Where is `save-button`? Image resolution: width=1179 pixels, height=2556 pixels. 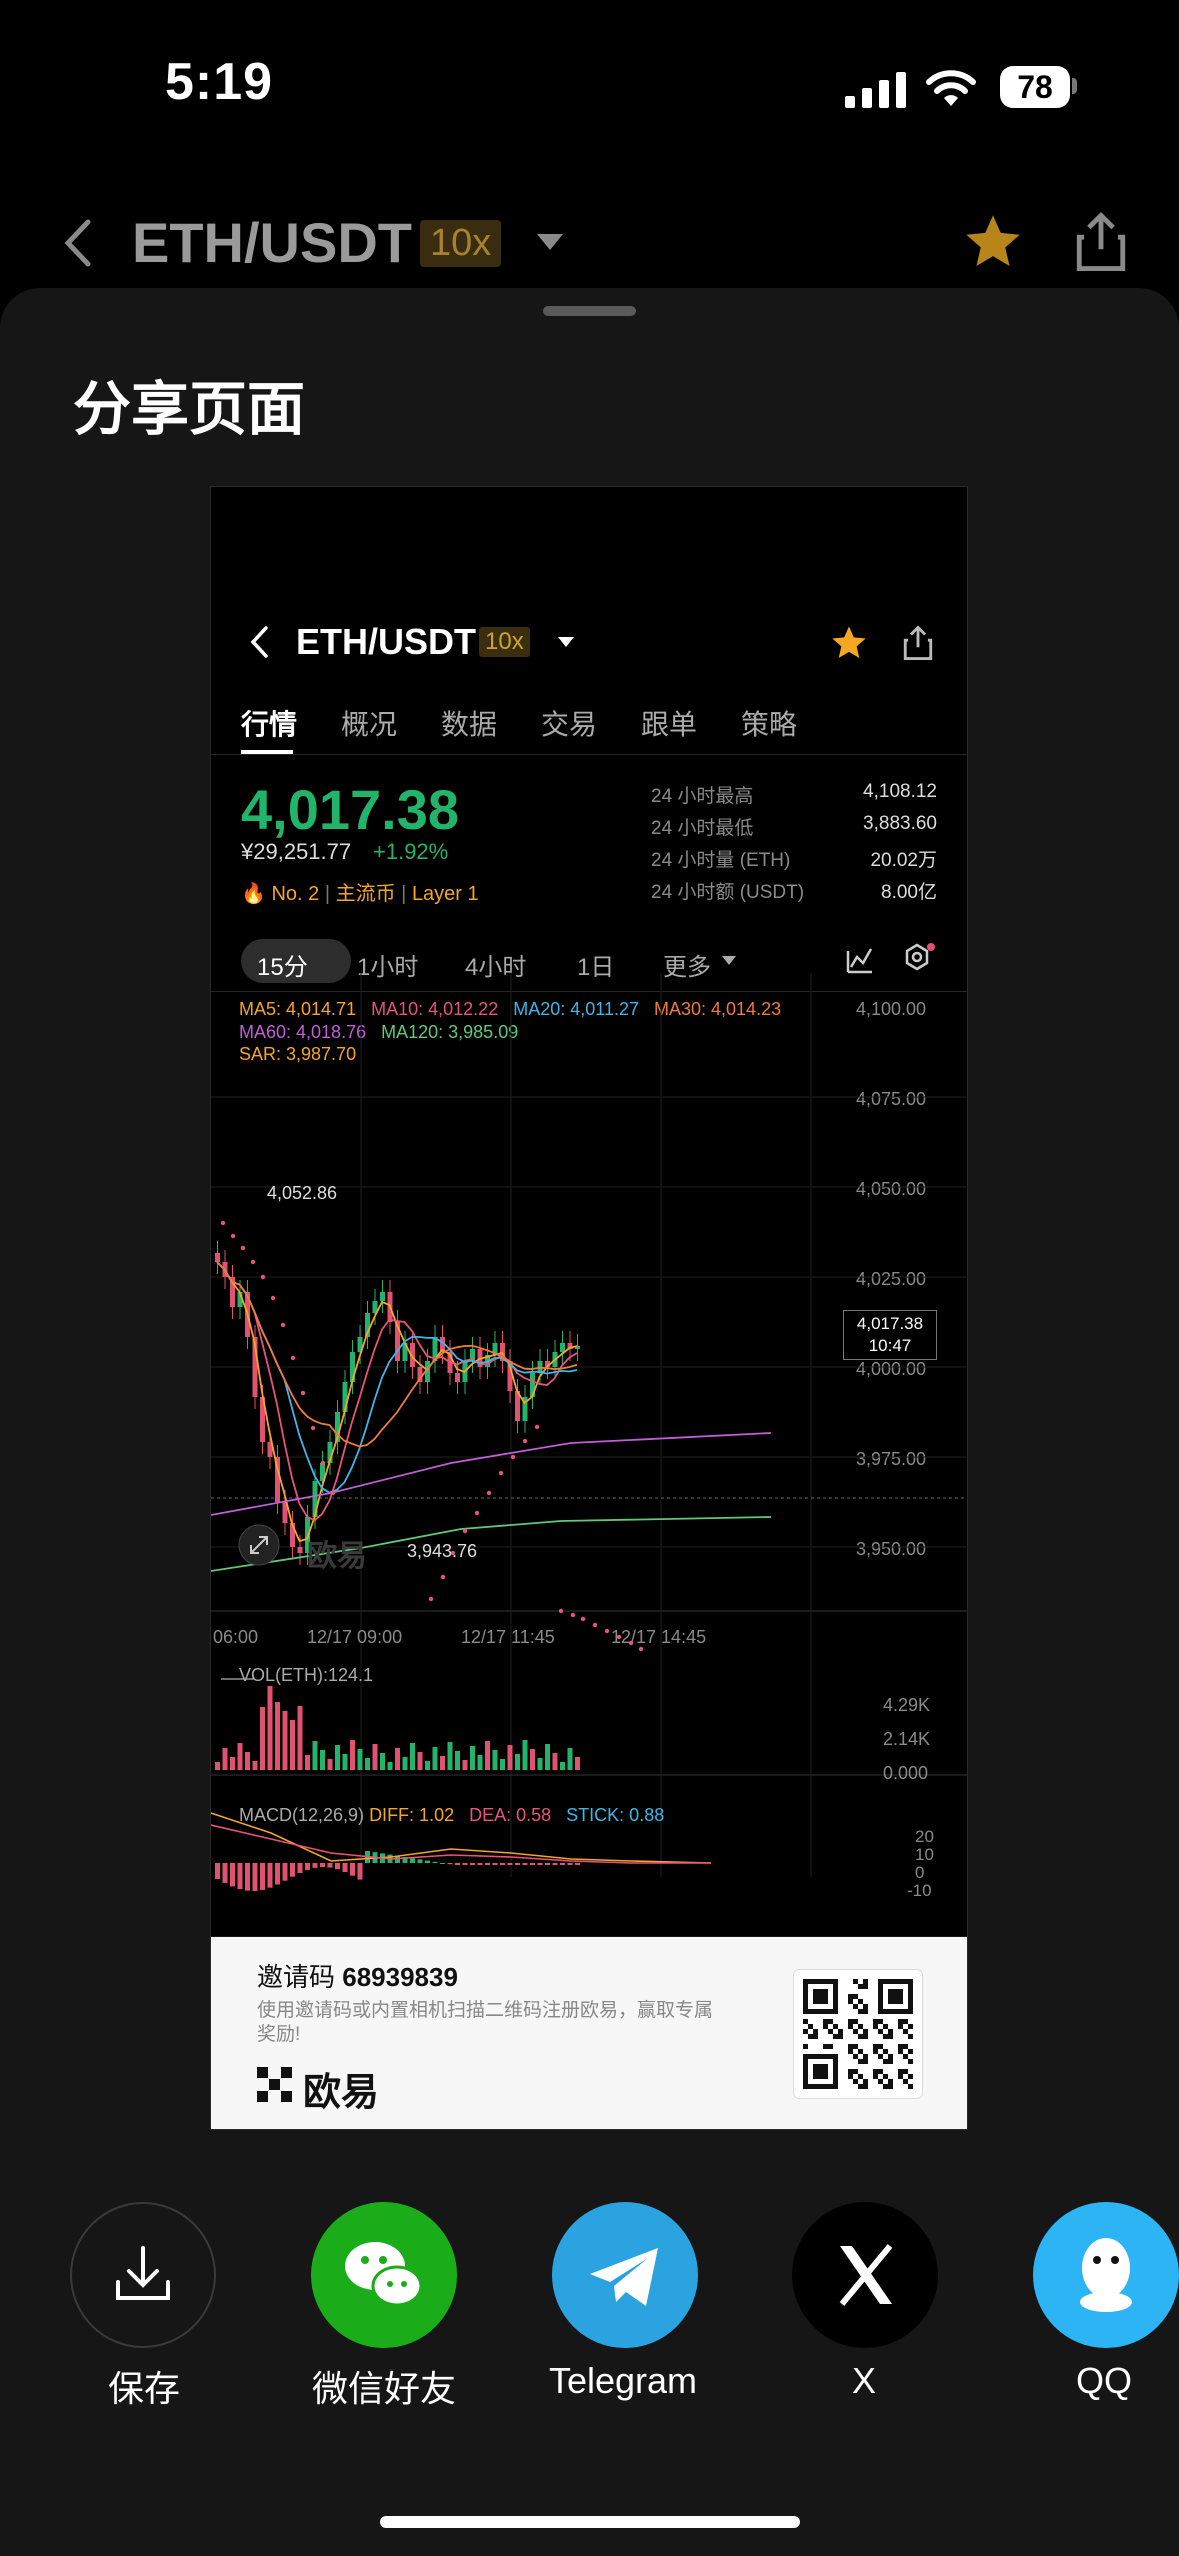 save-button is located at coordinates (143, 2275).